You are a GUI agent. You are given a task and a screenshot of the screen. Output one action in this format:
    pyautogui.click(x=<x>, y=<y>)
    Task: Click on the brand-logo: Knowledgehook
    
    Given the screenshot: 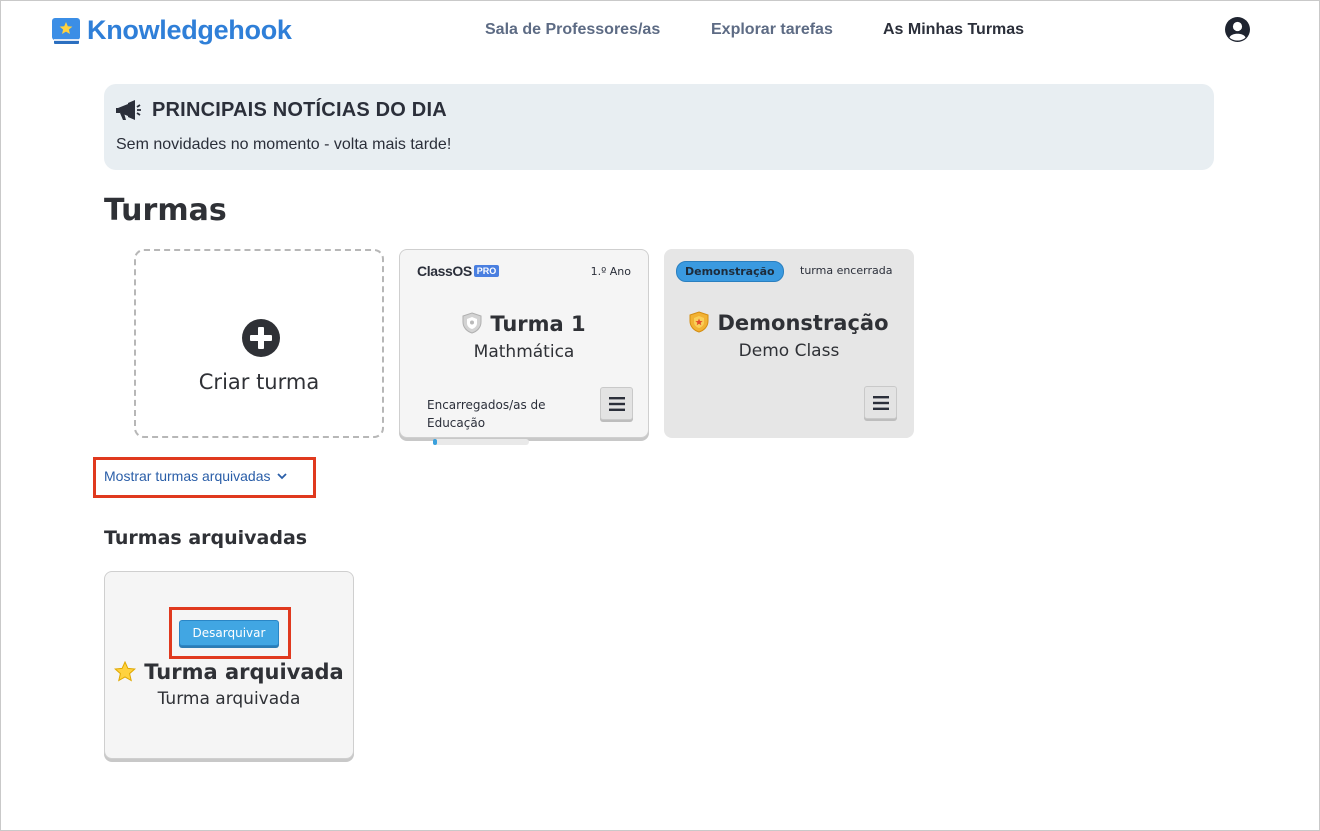 What is the action you would take?
    pyautogui.click(x=171, y=30)
    